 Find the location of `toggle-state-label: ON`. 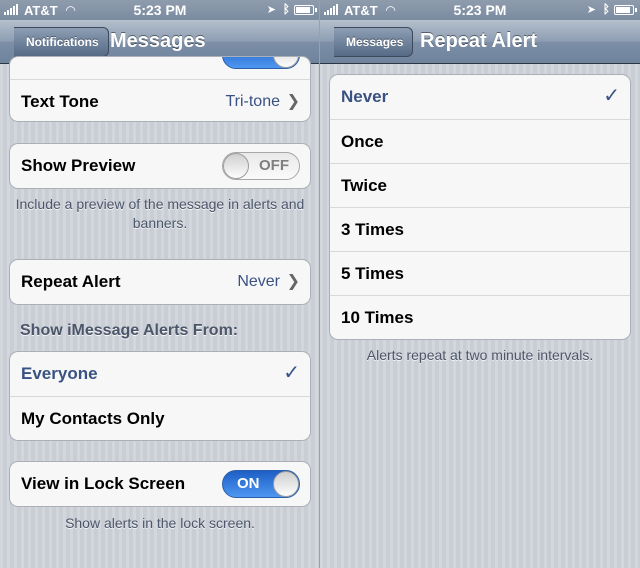

toggle-state-label: ON is located at coordinates (248, 483).